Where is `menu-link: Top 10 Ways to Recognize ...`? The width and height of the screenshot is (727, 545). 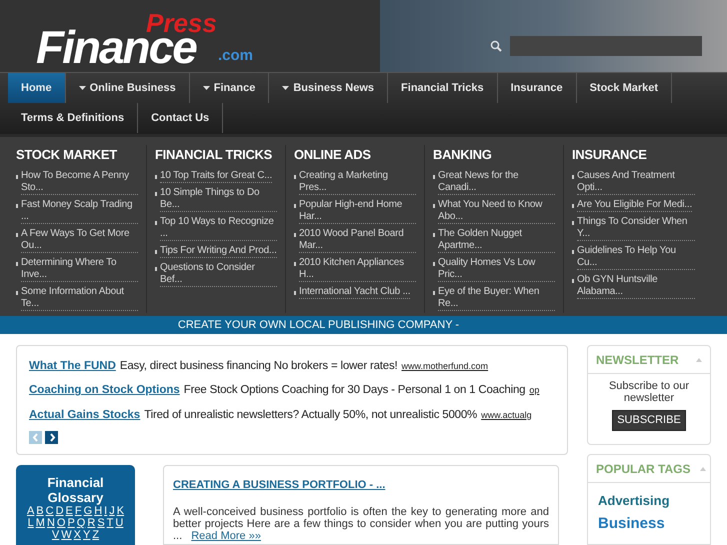
menu-link: Top 10 Ways to Recognize ... is located at coordinates (218, 229).